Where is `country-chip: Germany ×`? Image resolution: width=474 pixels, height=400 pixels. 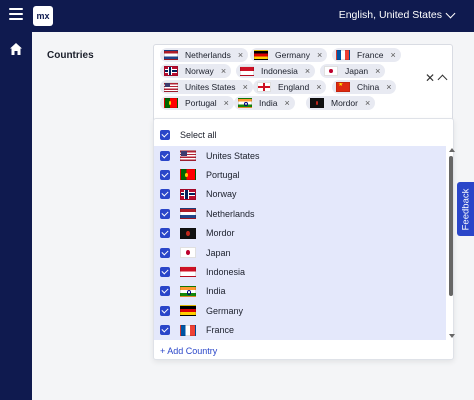 country-chip: Germany × is located at coordinates (289, 55).